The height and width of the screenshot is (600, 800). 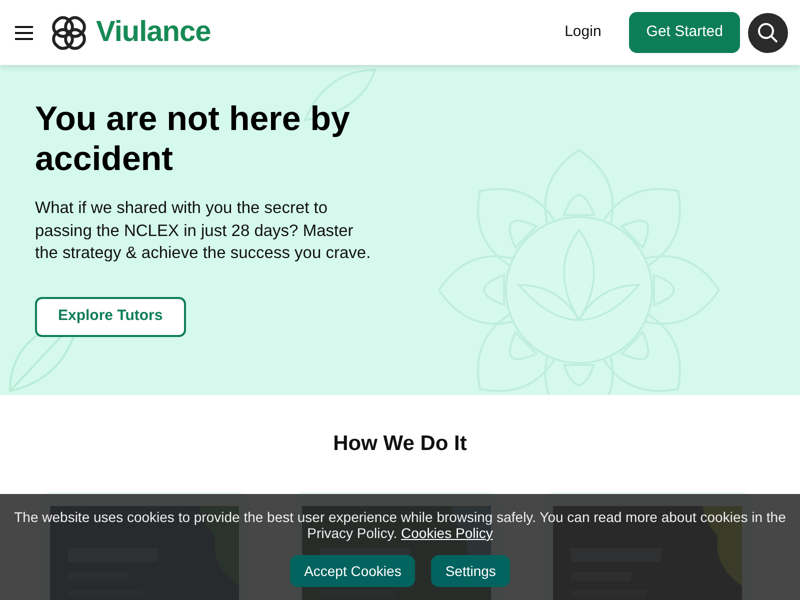 What do you see at coordinates (400, 443) in the screenshot?
I see `section-heading: How We Do It` at bounding box center [400, 443].